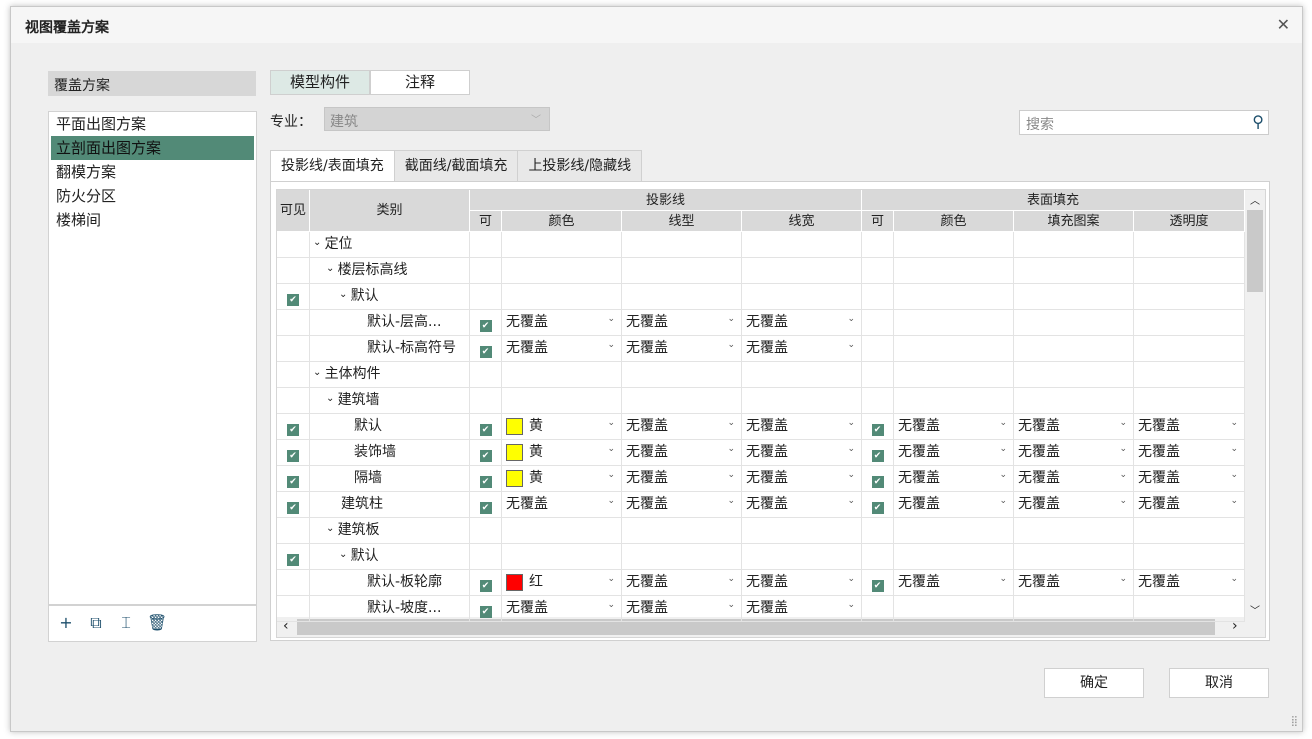  Describe the element at coordinates (1255, 251) in the screenshot. I see `scroll-thumb` at that location.